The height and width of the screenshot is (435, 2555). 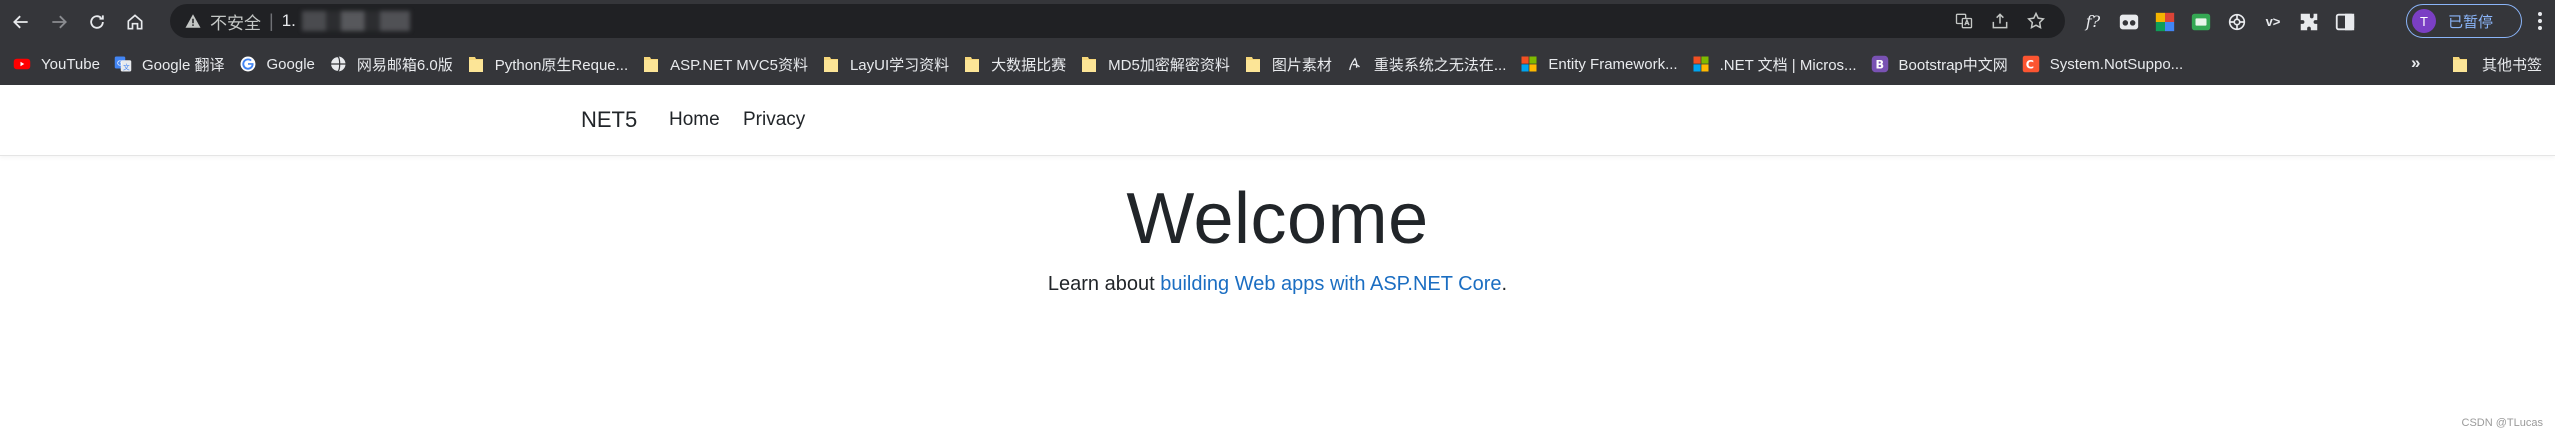 I want to click on browser-toolbar: 不安全 | 1. f? v> T 已暂停, so click(x=1277, y=21).